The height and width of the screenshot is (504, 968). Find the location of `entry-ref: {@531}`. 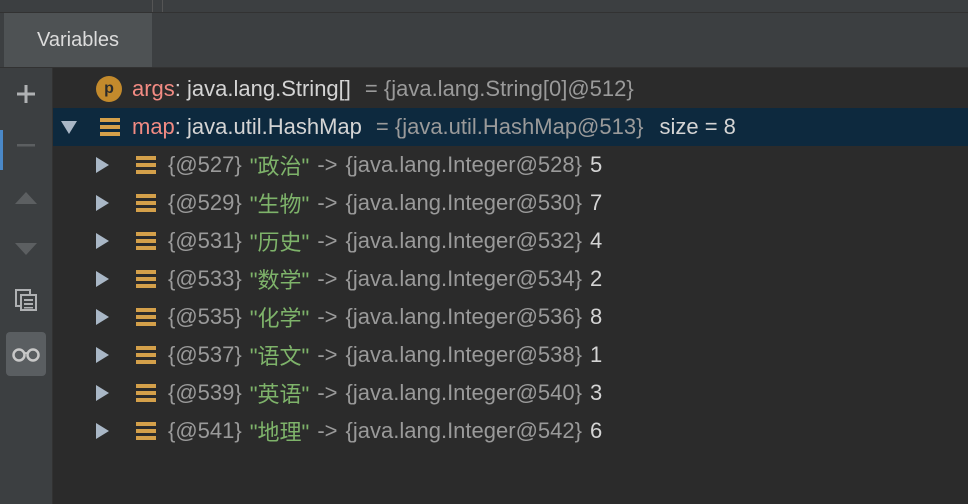

entry-ref: {@531} is located at coordinates (205, 240).